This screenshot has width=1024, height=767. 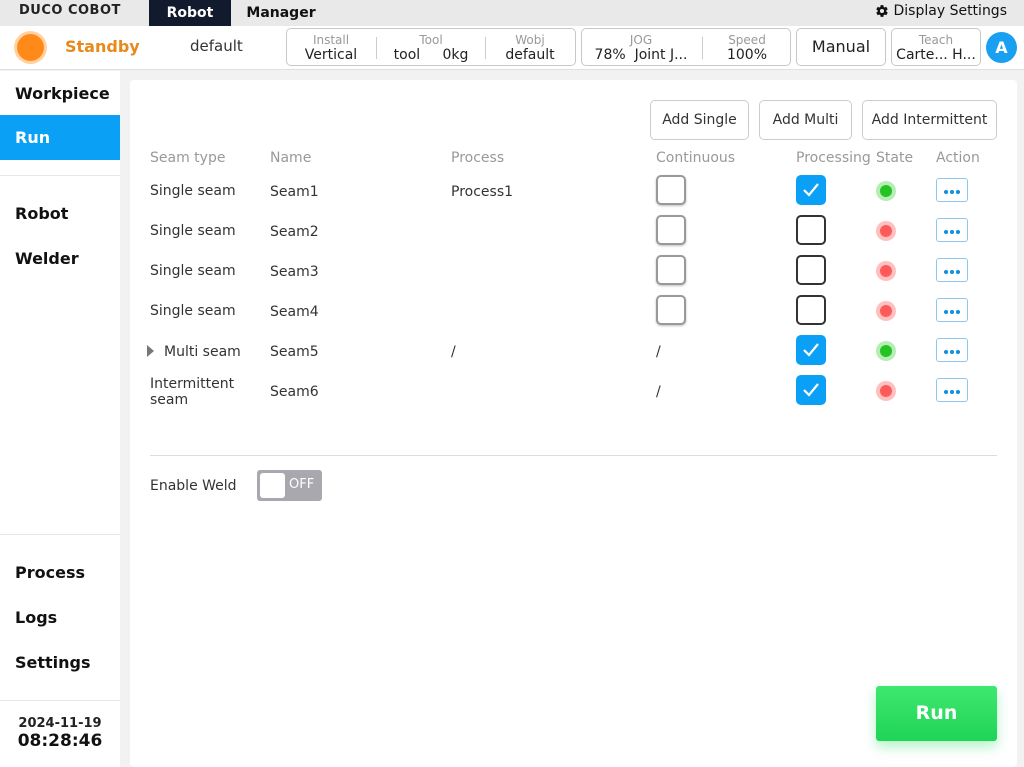 I want to click on sidebar-item-process: Process, so click(x=60, y=572).